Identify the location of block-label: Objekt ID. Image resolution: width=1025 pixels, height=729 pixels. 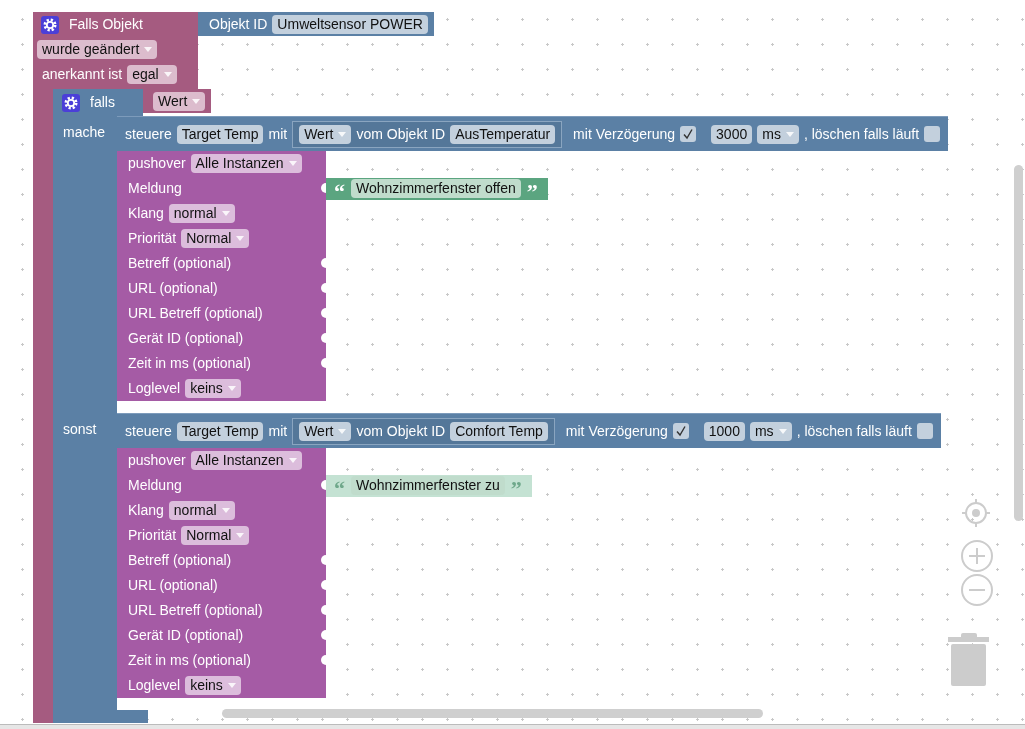
(238, 24).